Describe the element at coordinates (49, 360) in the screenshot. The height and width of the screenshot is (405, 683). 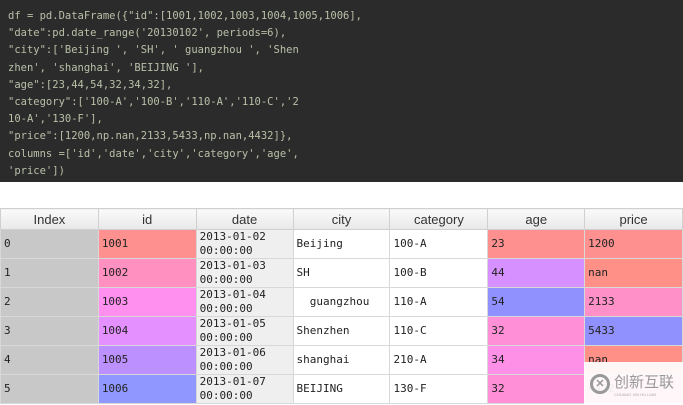
I see `index-cell: 4` at that location.